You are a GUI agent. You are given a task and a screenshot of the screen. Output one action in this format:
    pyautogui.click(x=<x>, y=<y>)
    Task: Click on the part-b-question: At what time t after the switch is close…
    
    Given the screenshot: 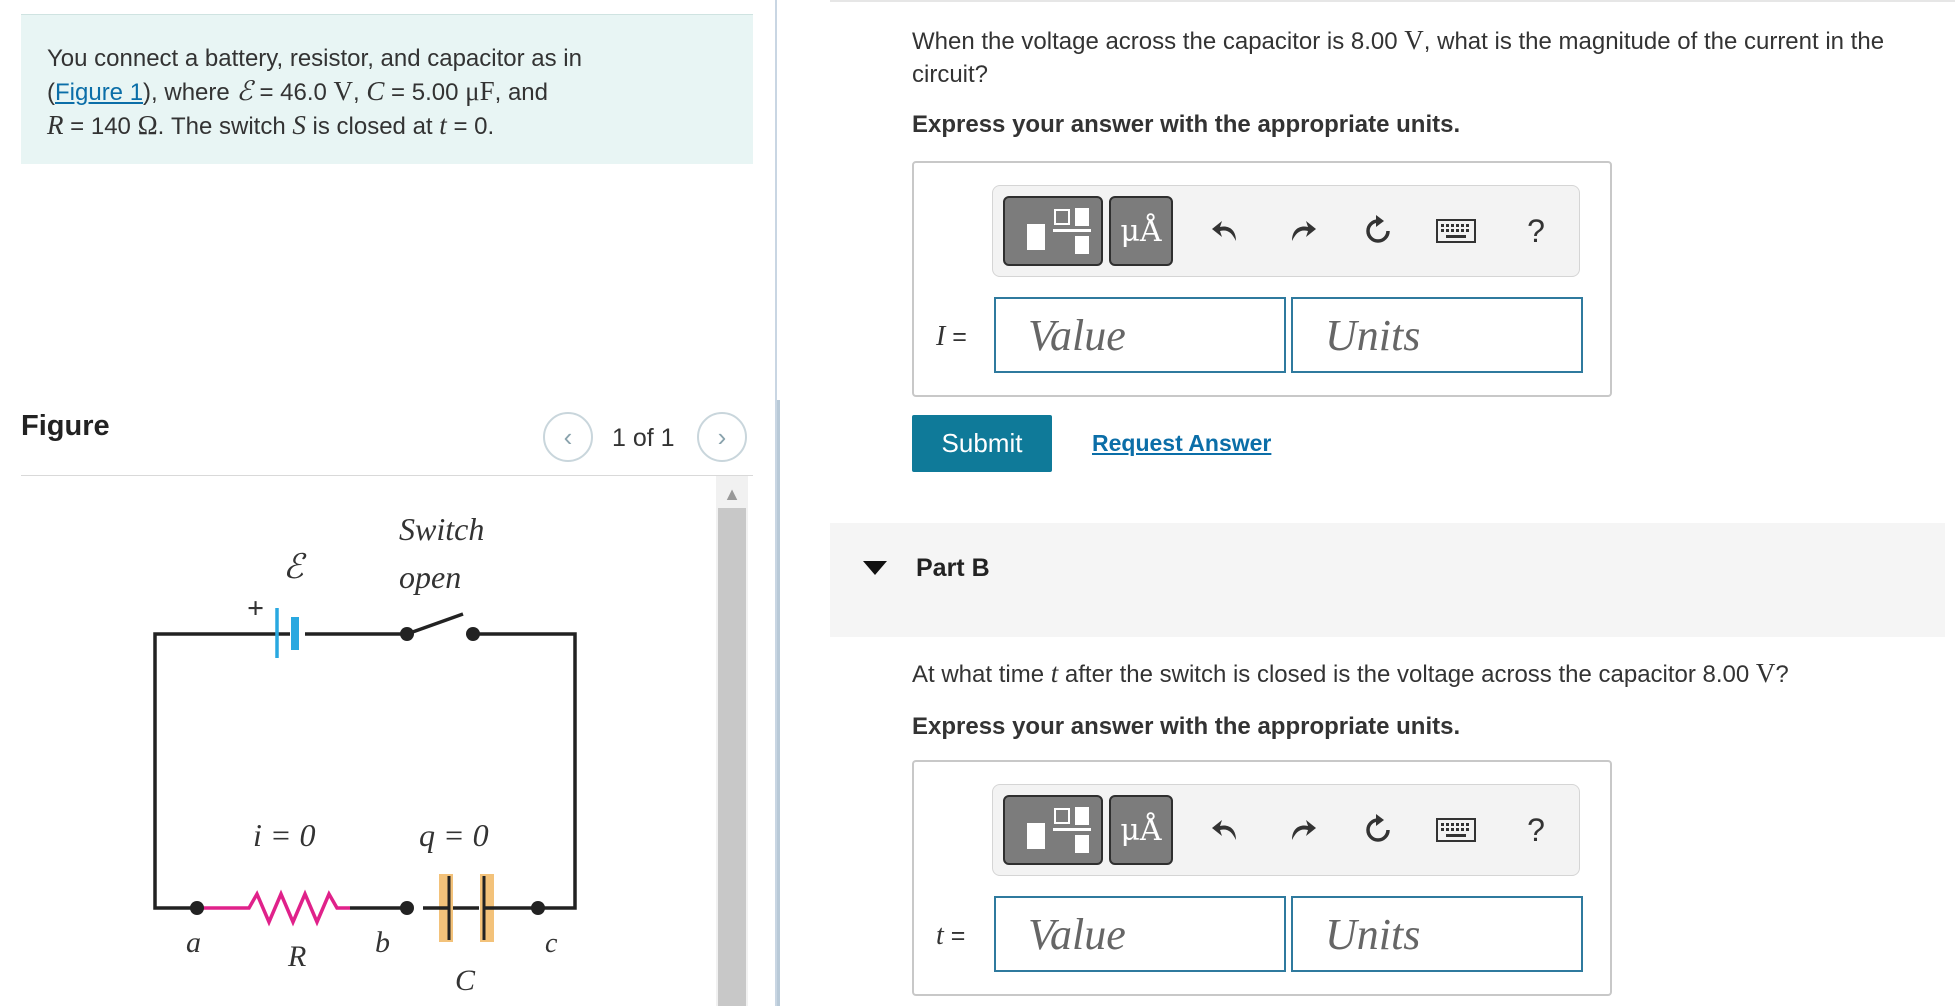 What is the action you would take?
    pyautogui.click(x=1350, y=673)
    